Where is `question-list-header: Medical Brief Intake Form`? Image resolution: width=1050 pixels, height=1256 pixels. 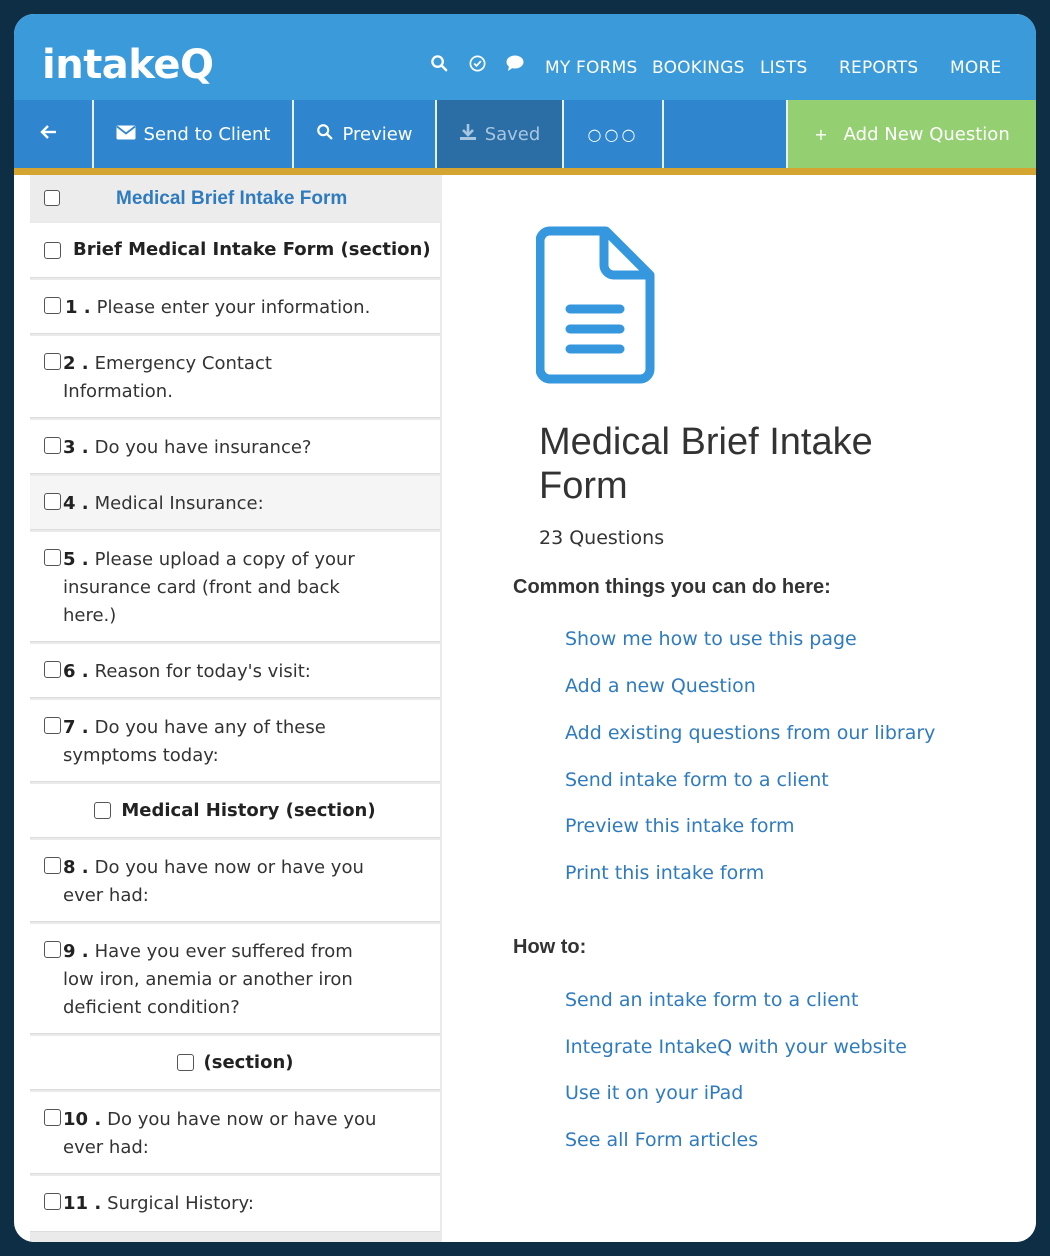
question-list-header: Medical Brief Intake Form is located at coordinates (236, 198).